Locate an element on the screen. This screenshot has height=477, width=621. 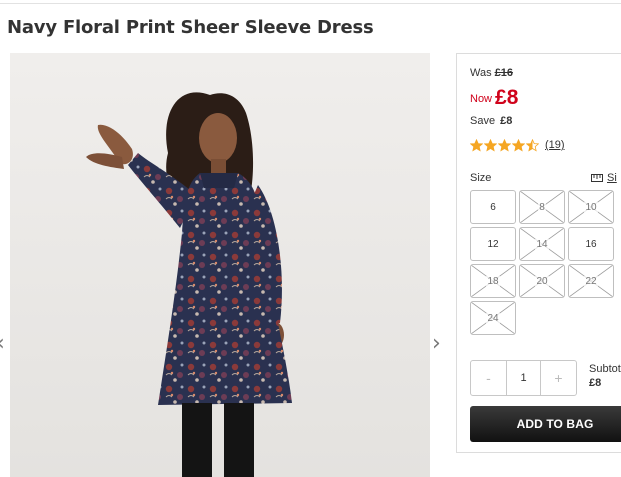
size-option-10: 10 is located at coordinates (591, 207).